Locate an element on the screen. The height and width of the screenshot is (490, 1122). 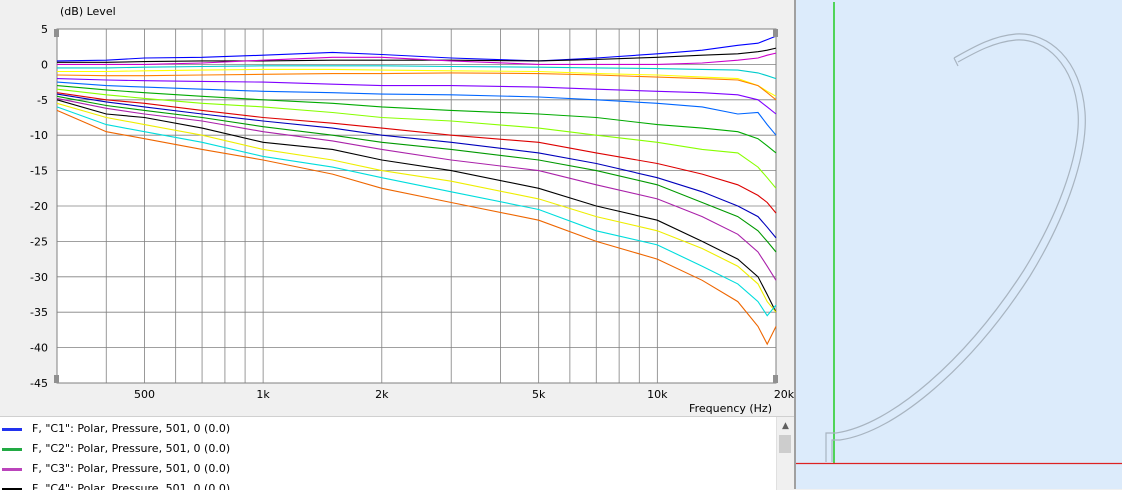
legend-item: F, "C4": Polar, Pressure, 501, 0 (0.0) is located at coordinates (385, 484).